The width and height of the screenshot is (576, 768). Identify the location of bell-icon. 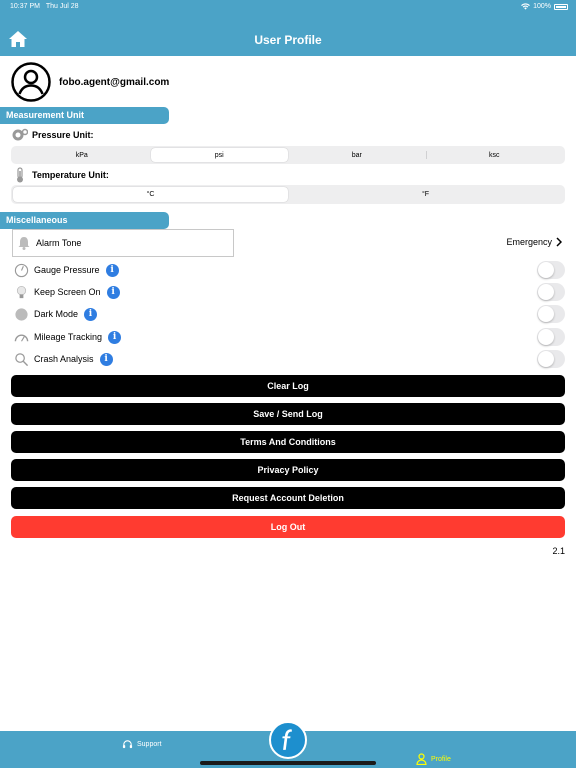
(24, 243).